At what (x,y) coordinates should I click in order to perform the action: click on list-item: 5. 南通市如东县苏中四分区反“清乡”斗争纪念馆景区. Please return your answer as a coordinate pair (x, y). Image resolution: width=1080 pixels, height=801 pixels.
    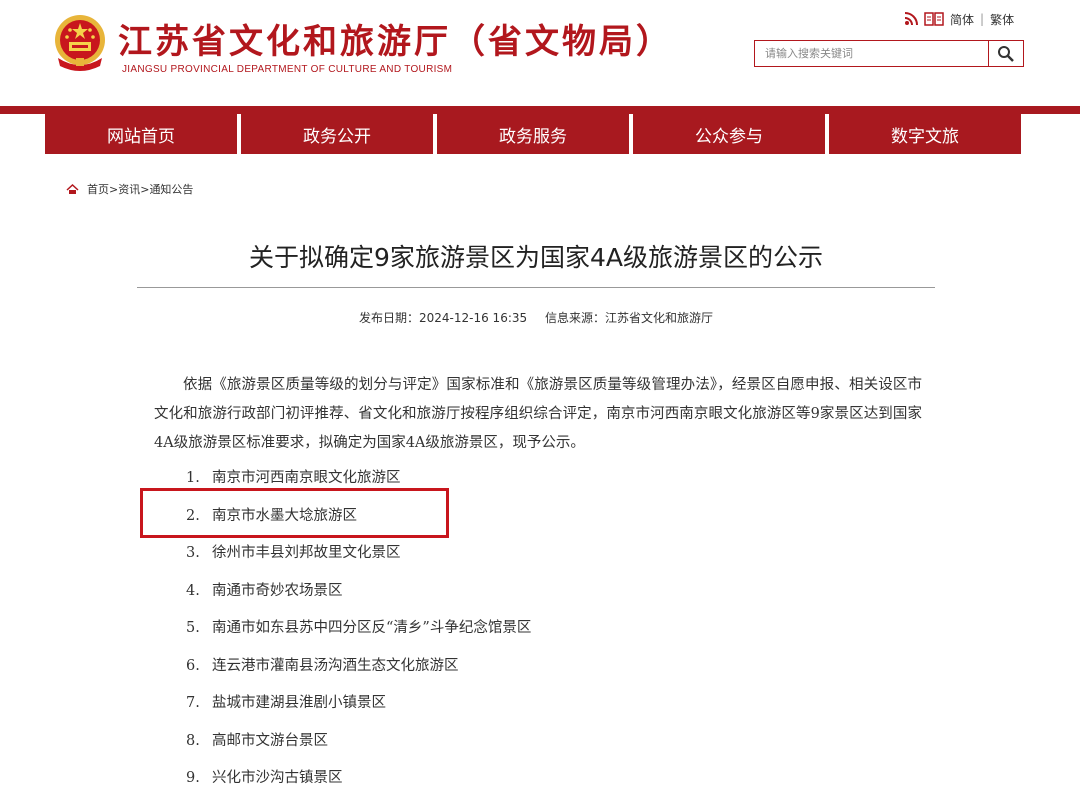
    Looking at the image, I should click on (358, 632).